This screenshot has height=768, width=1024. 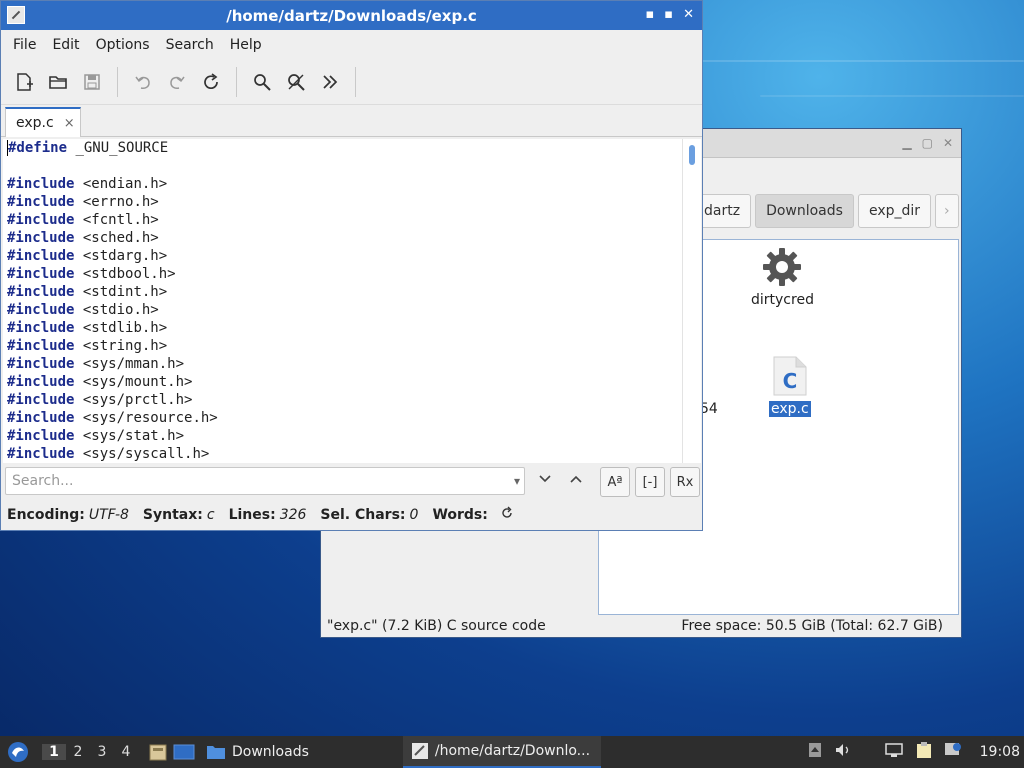 I want to click on breadcrumb-exp-dir: exp_dir, so click(x=894, y=211).